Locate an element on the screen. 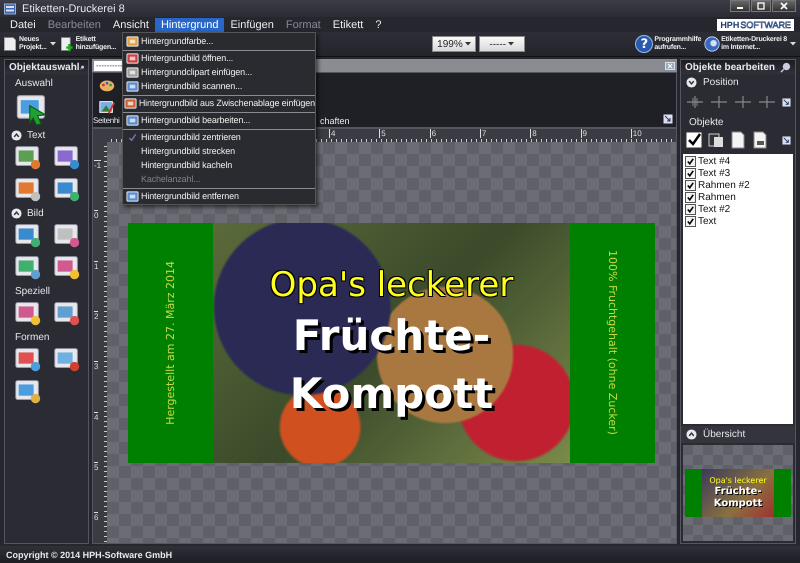  menu-item: Hintergrund is located at coordinates (189, 25).